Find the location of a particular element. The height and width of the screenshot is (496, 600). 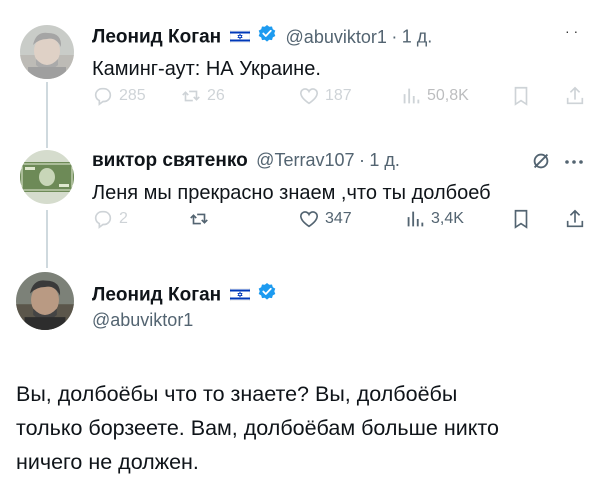

views-count: 50,8K is located at coordinates (448, 95).